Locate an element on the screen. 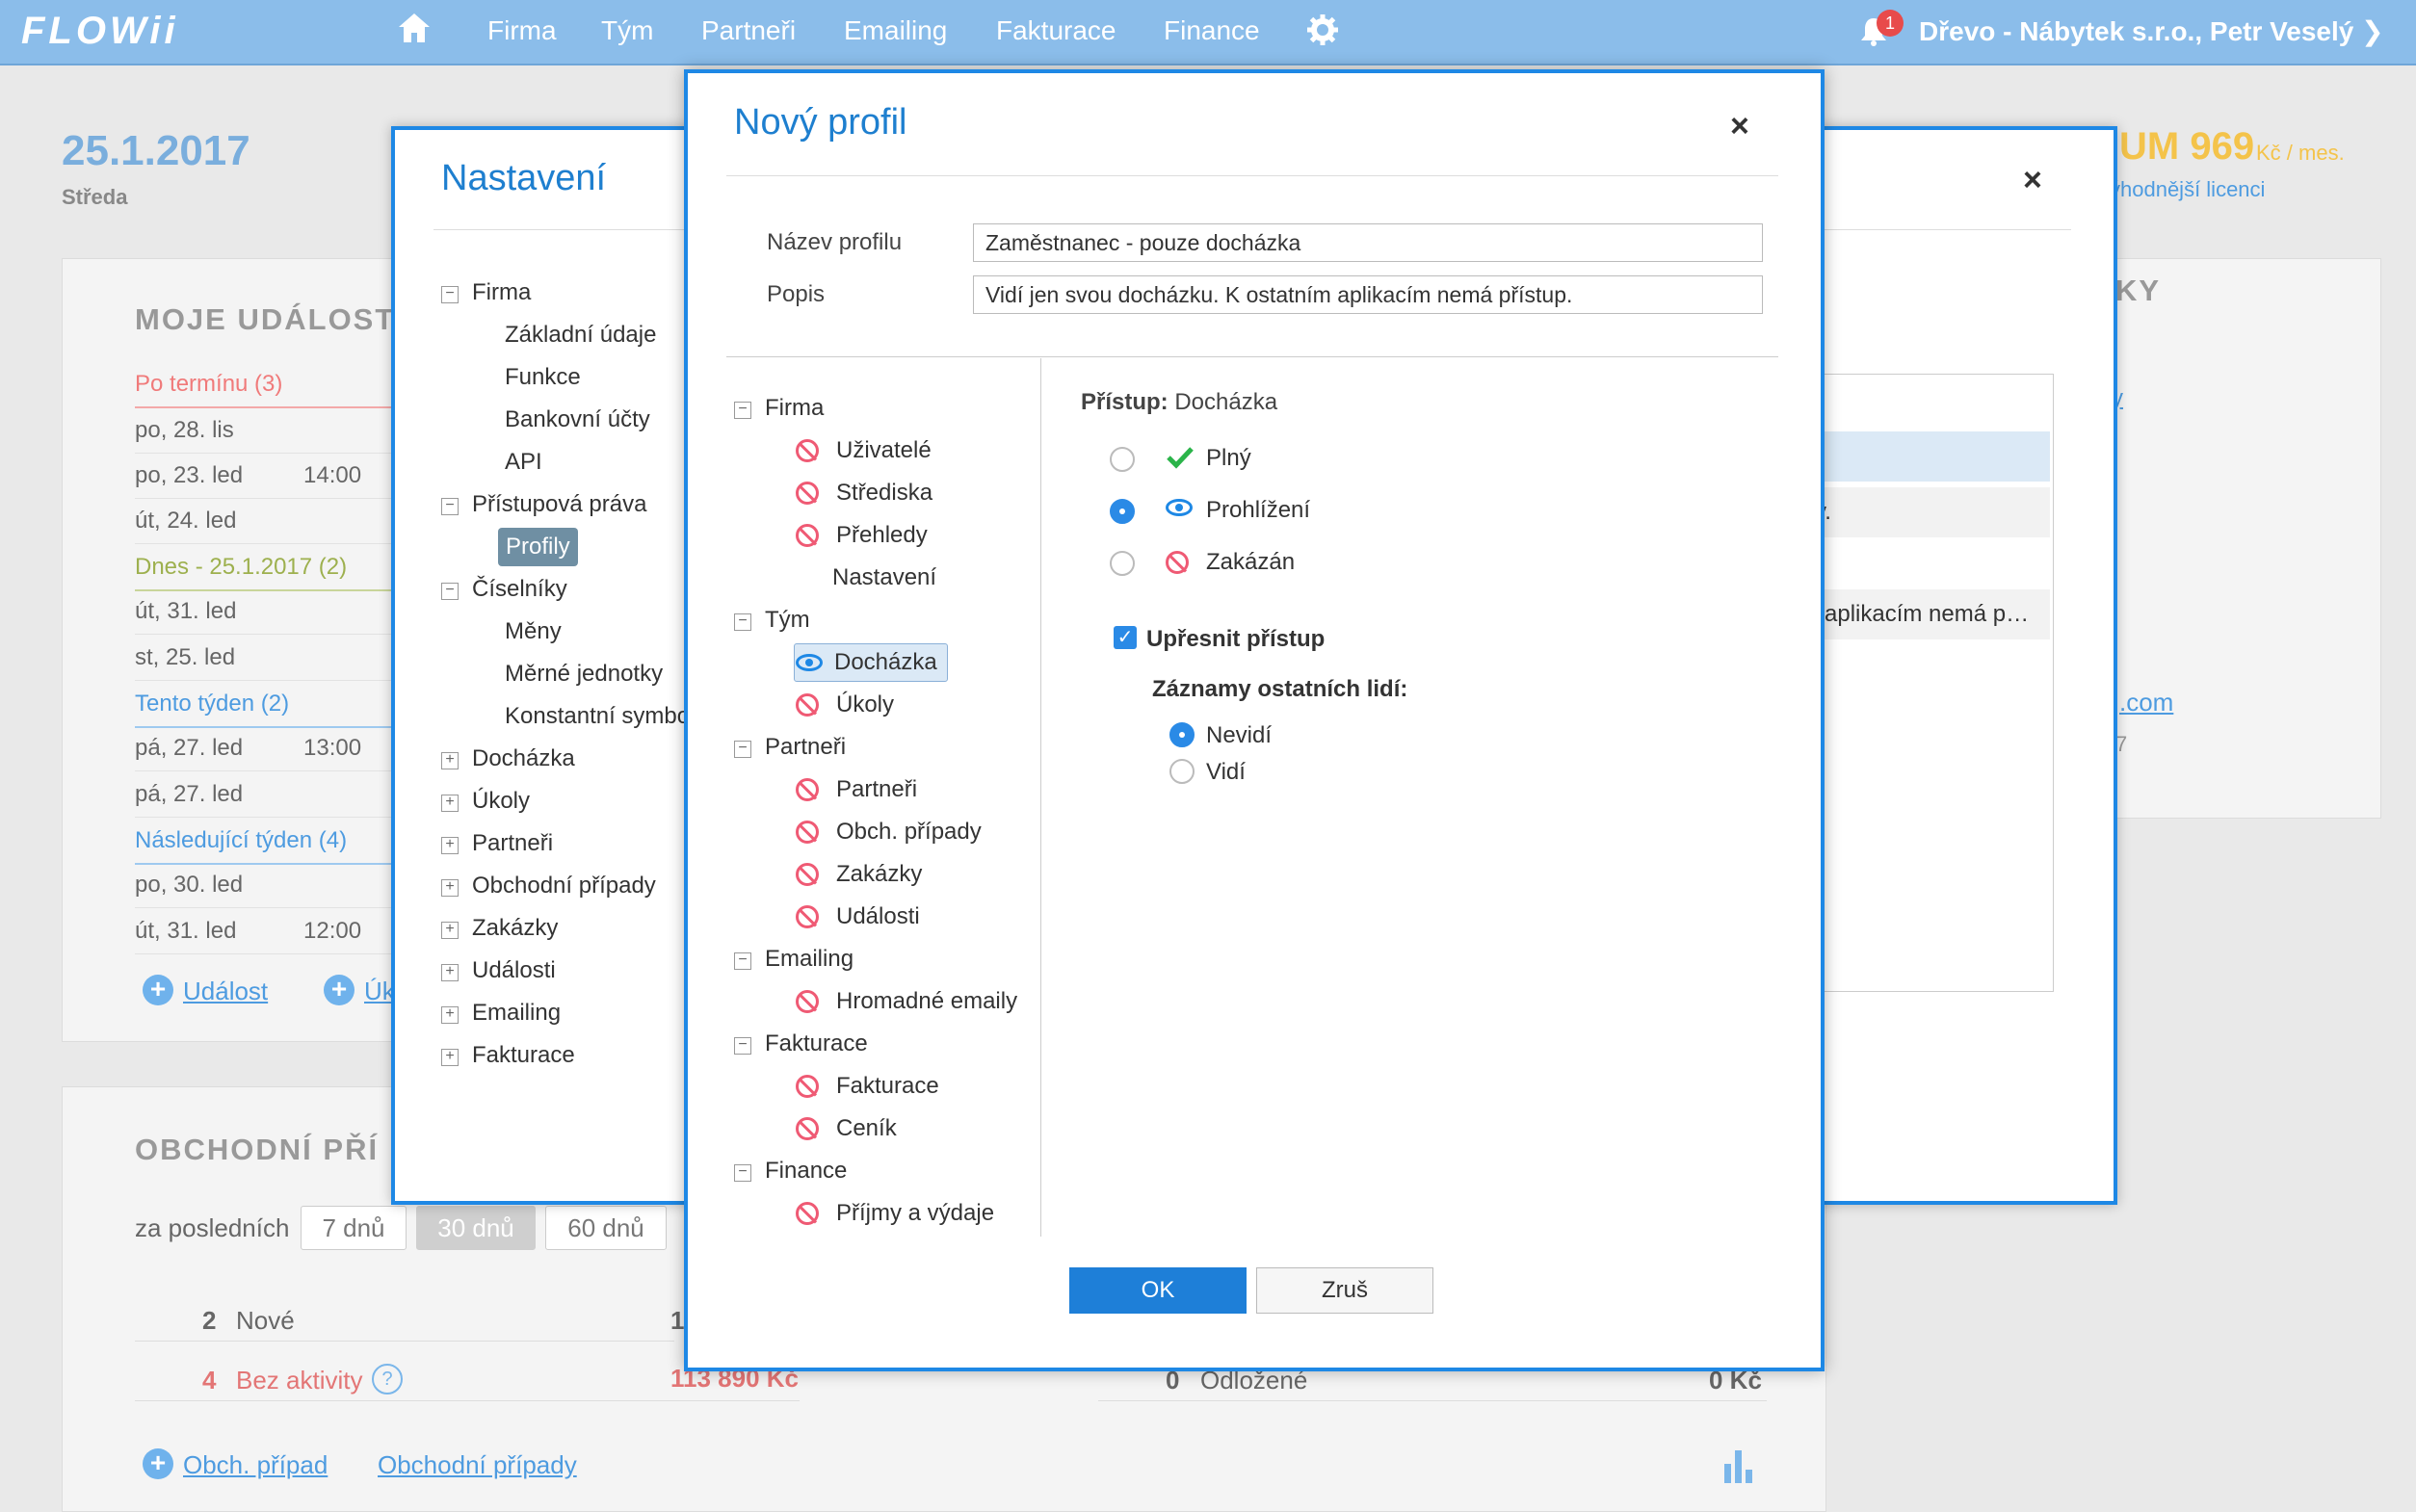  range-7-days: 7 dnů is located at coordinates (354, 1228).